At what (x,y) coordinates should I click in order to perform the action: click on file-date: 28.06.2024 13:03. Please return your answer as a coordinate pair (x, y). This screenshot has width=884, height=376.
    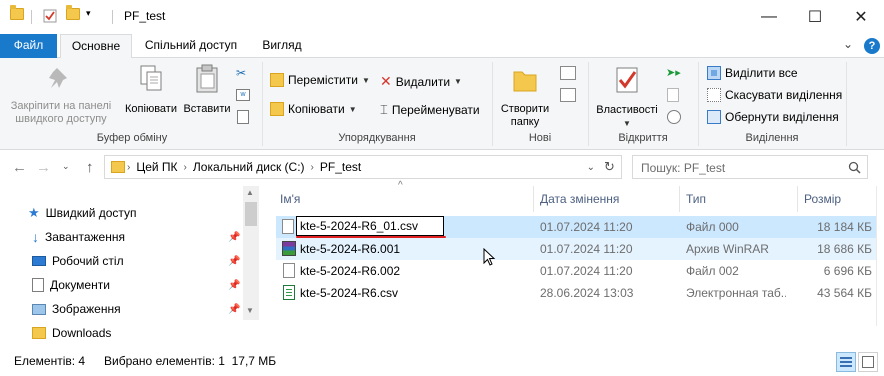
    Looking at the image, I should click on (587, 293).